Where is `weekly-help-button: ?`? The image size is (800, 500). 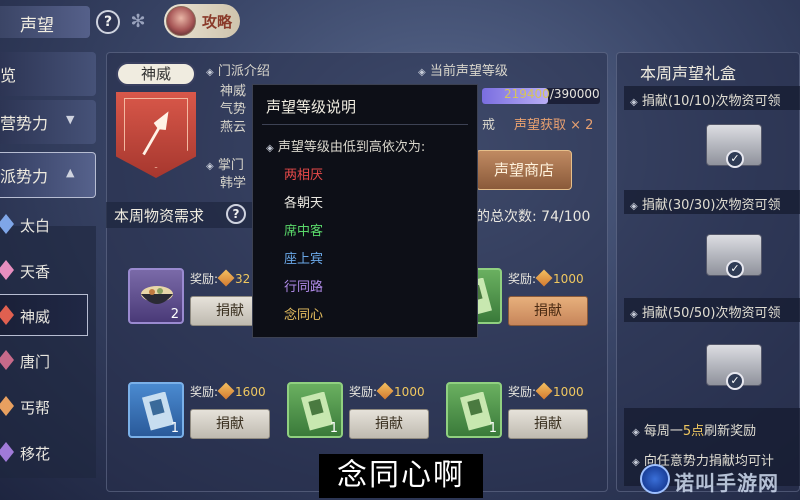
weekly-help-button: ? is located at coordinates (236, 214).